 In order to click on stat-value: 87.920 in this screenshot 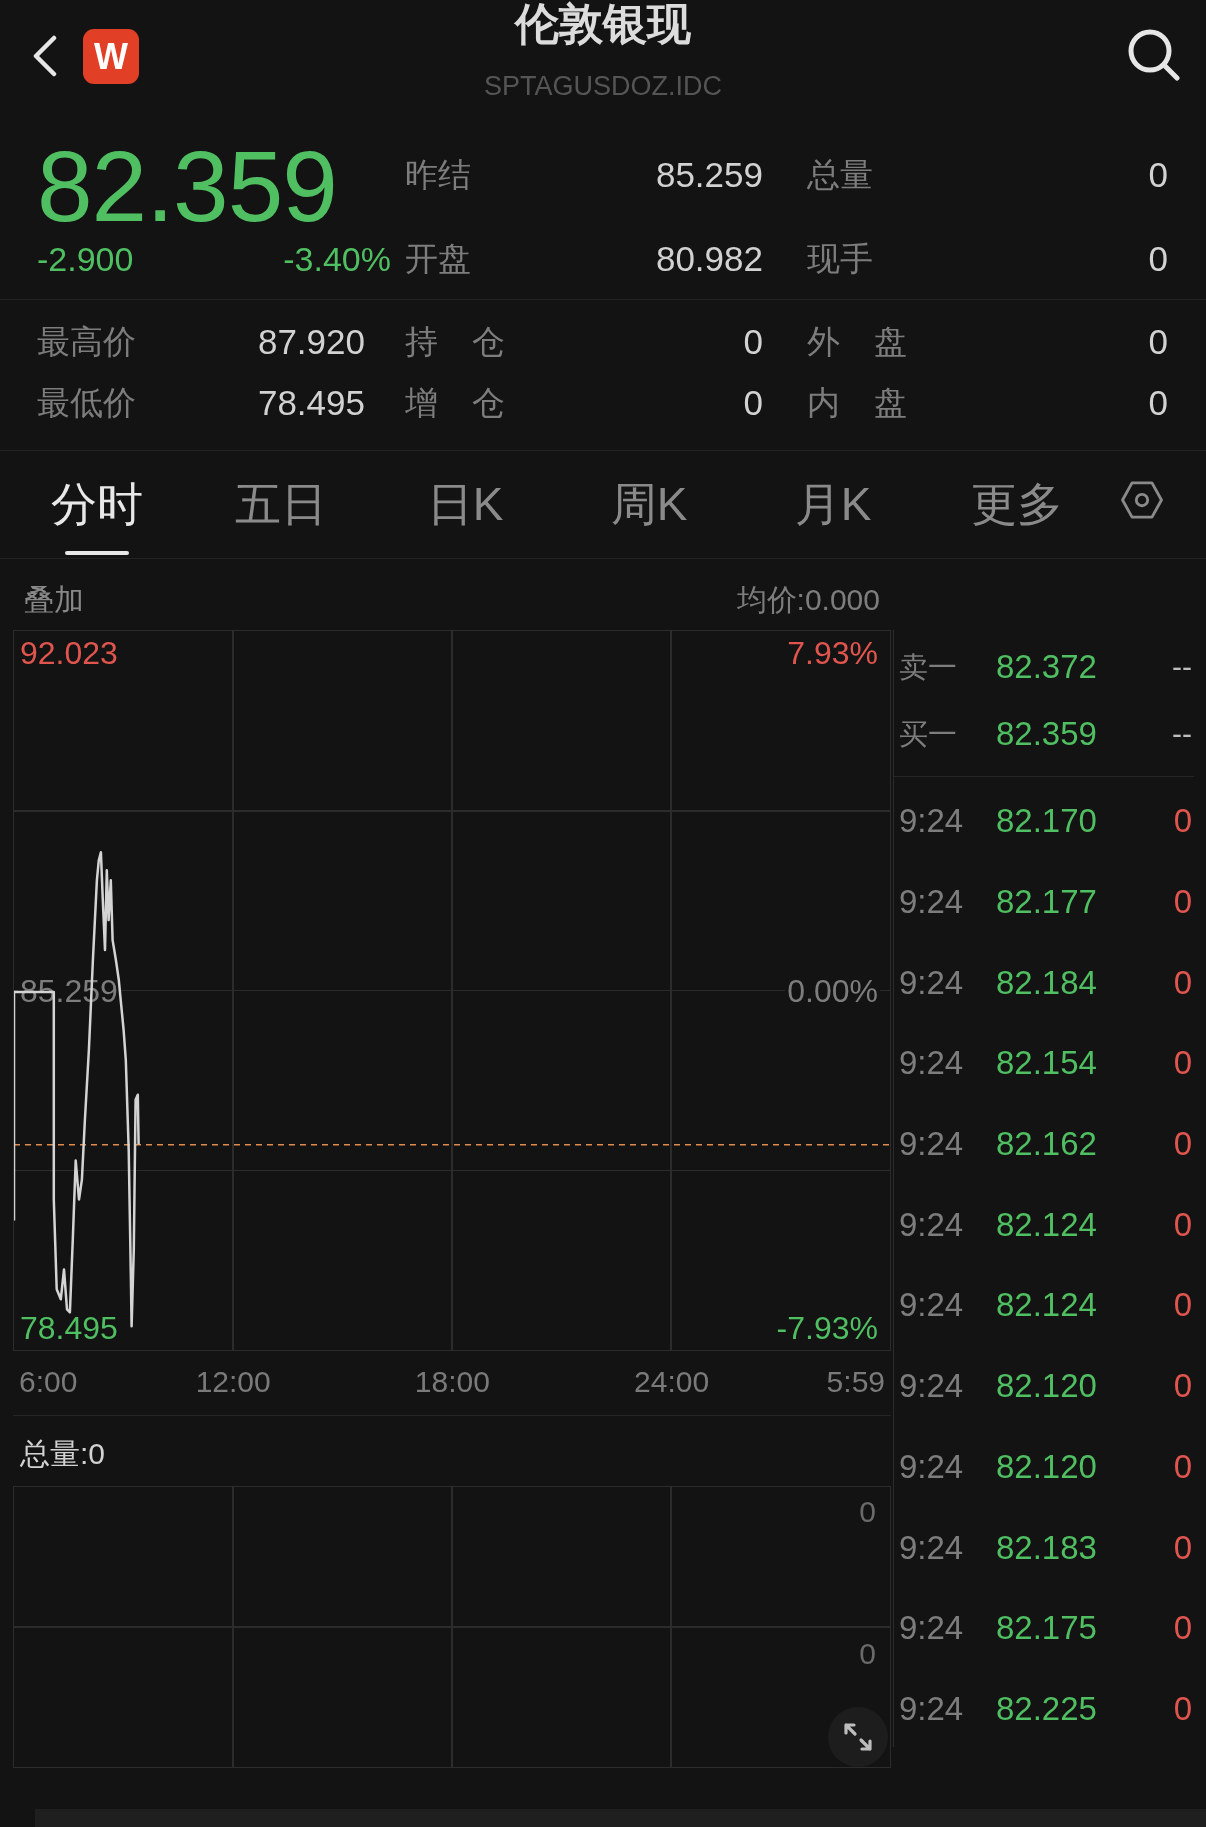, I will do `click(311, 342)`.